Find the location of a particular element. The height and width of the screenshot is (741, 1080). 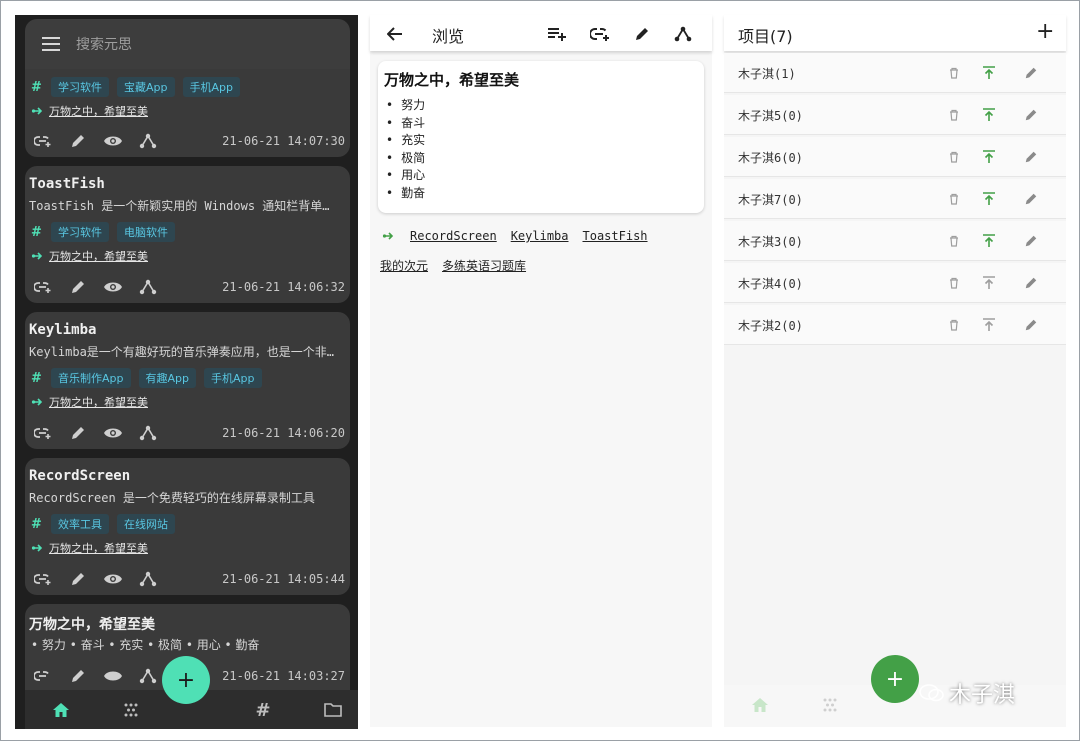

project-row: 木子淇7(0) is located at coordinates (895, 199).